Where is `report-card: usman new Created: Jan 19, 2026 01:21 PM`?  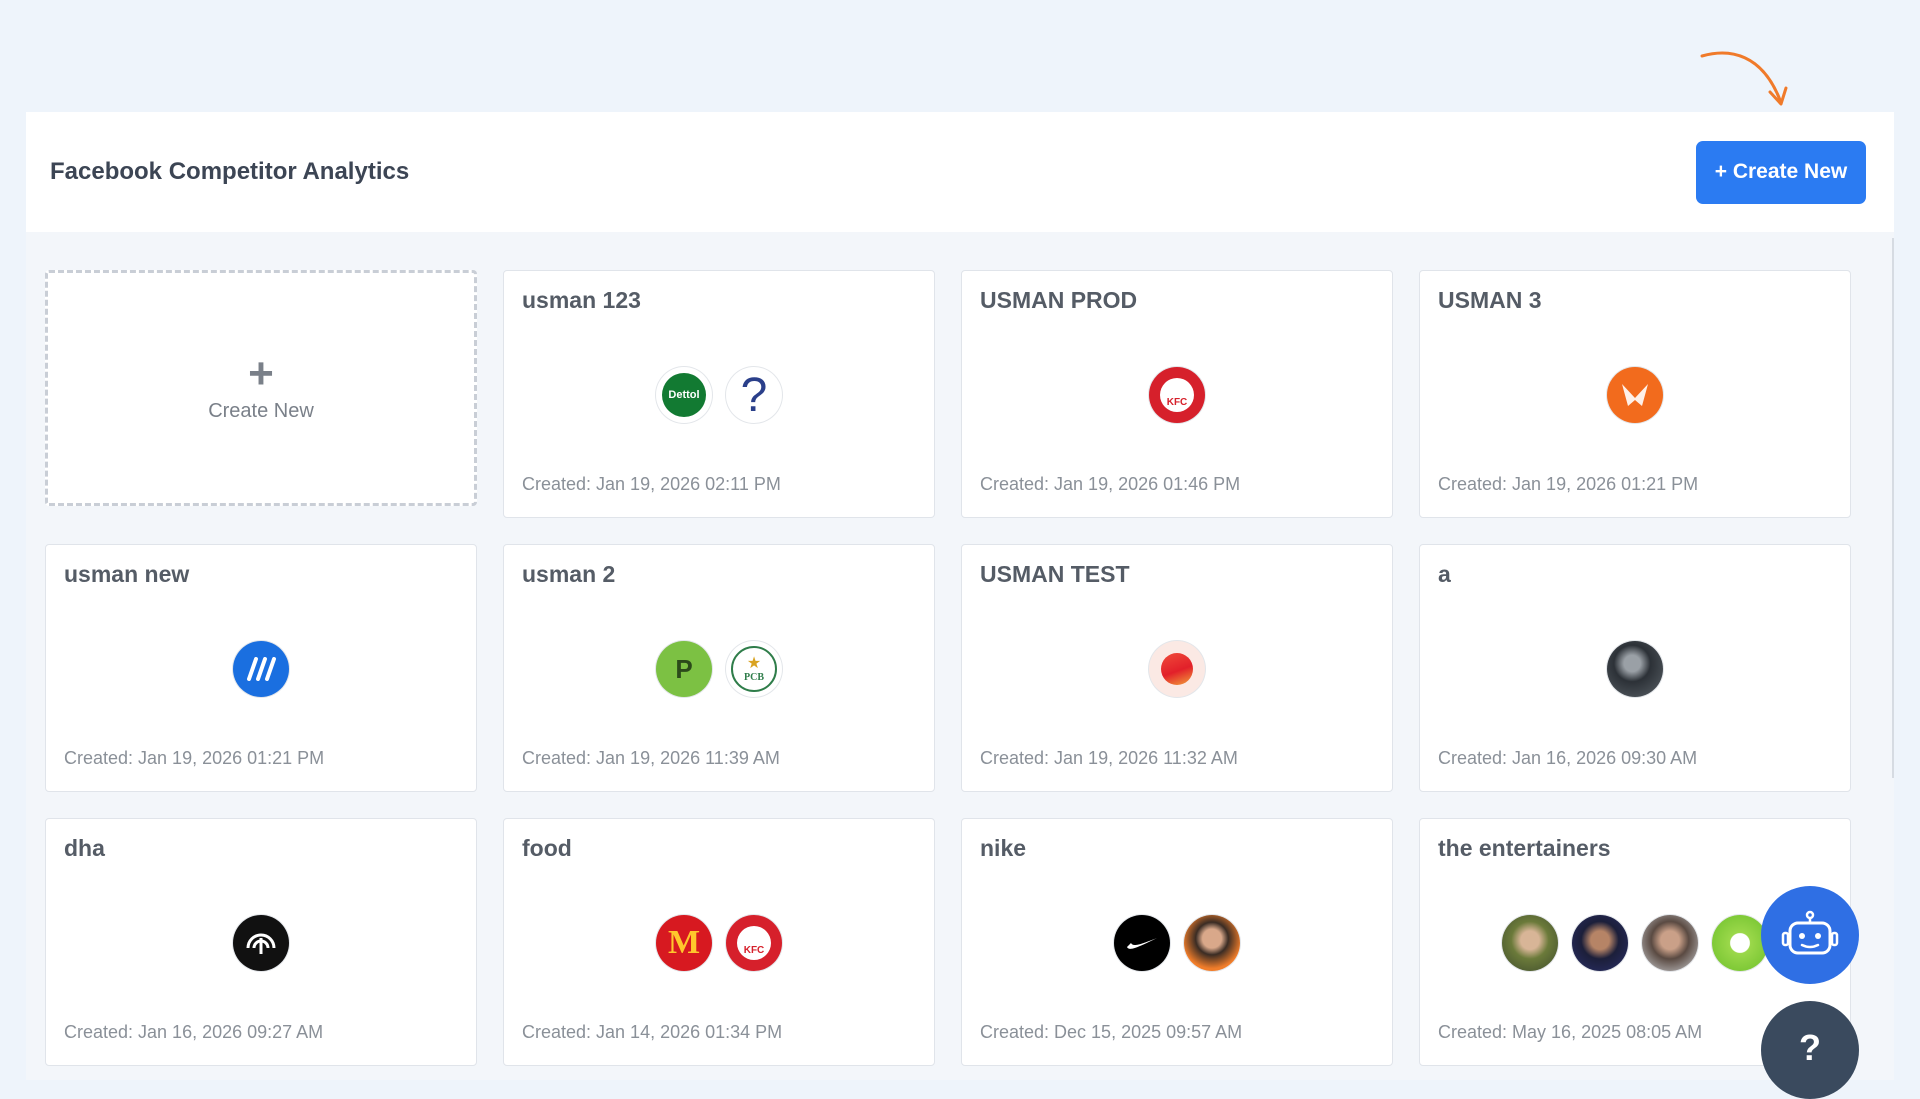
report-card: usman new Created: Jan 19, 2026 01:21 PM is located at coordinates (261, 668).